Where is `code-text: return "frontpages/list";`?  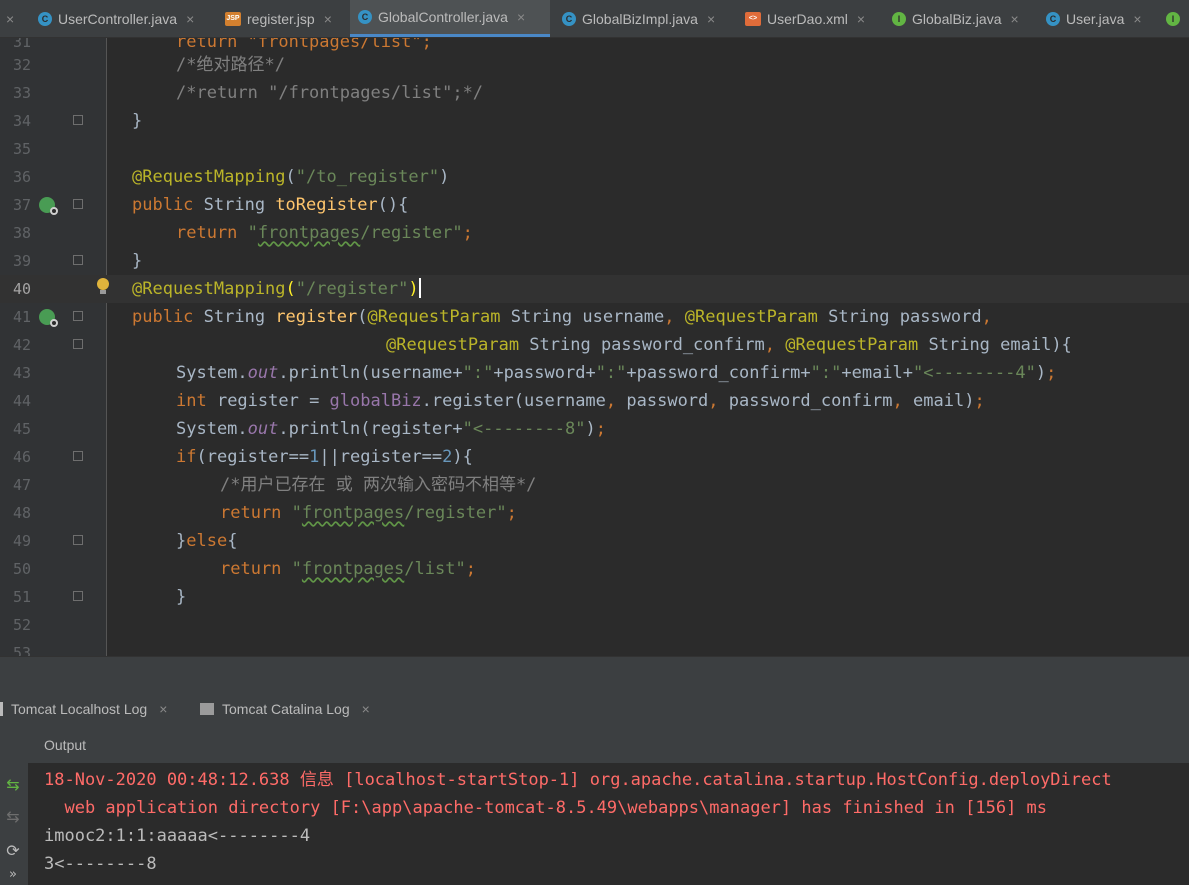
code-text: return "frontpages/list"; is located at coordinates (348, 569).